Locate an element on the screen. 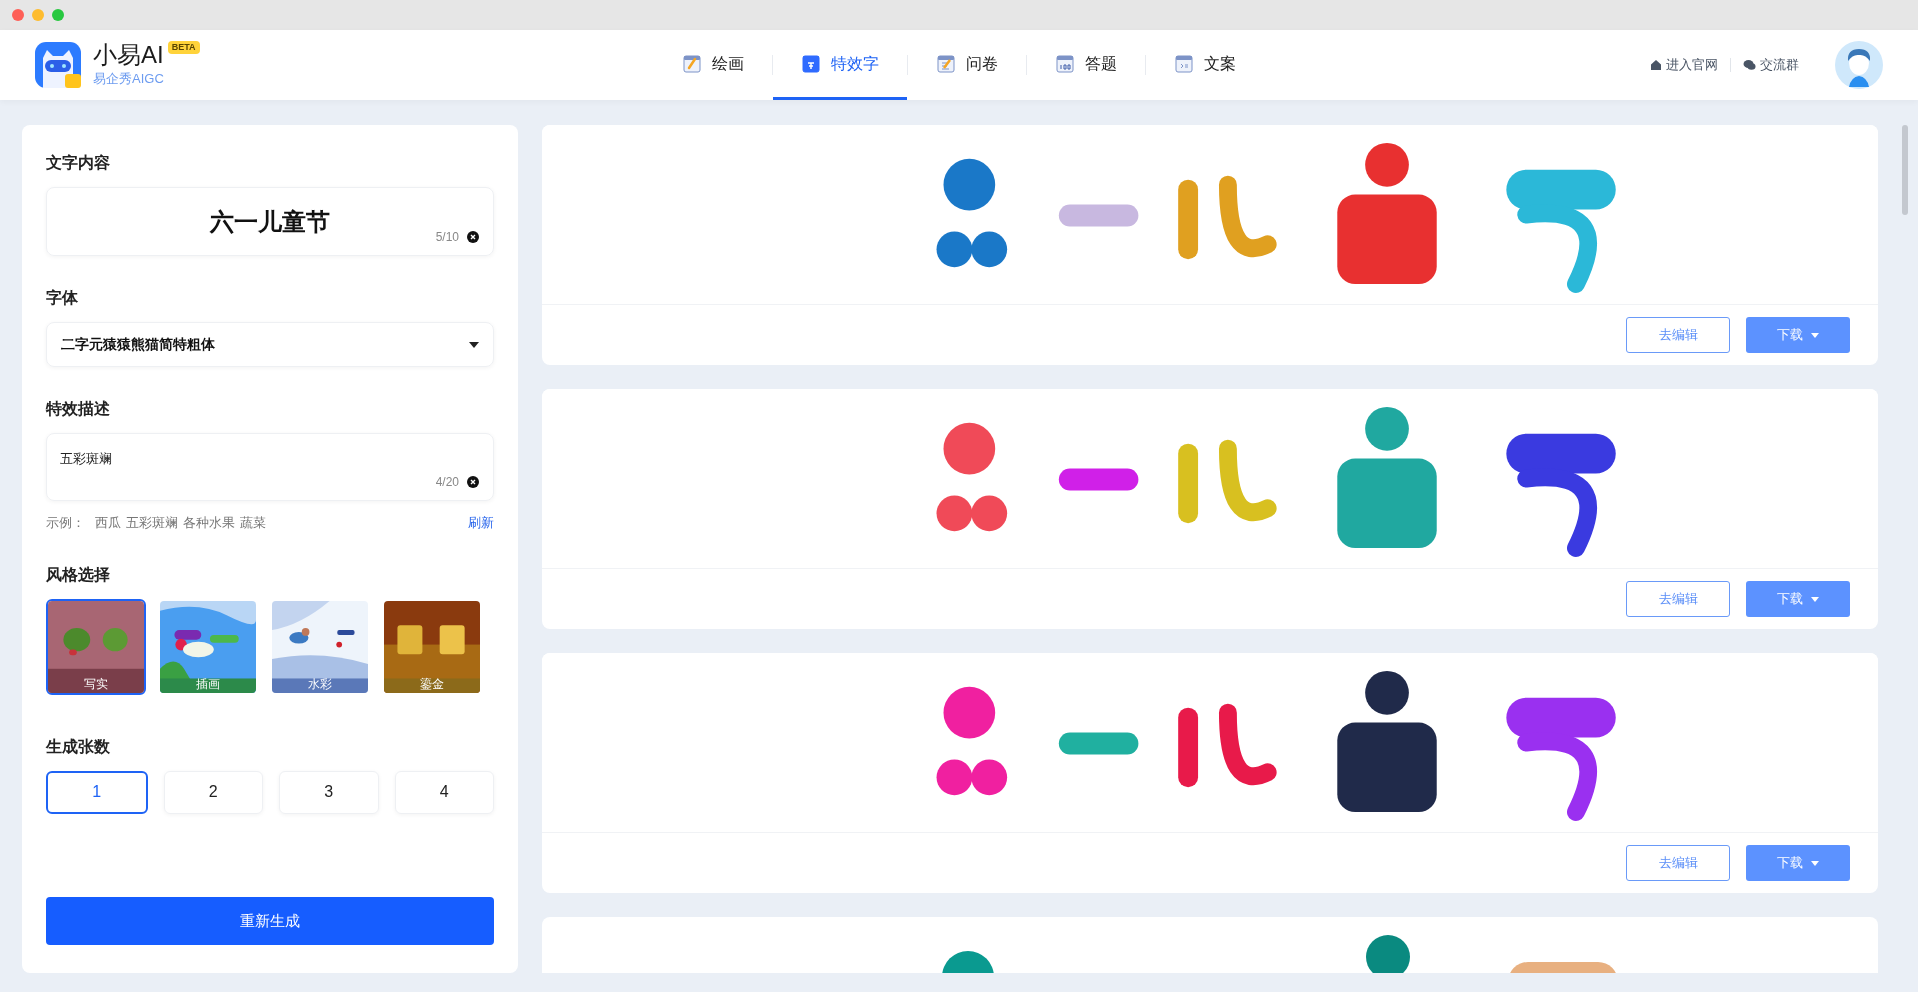 This screenshot has height=992, width=1918. close-icon is located at coordinates (18, 15).